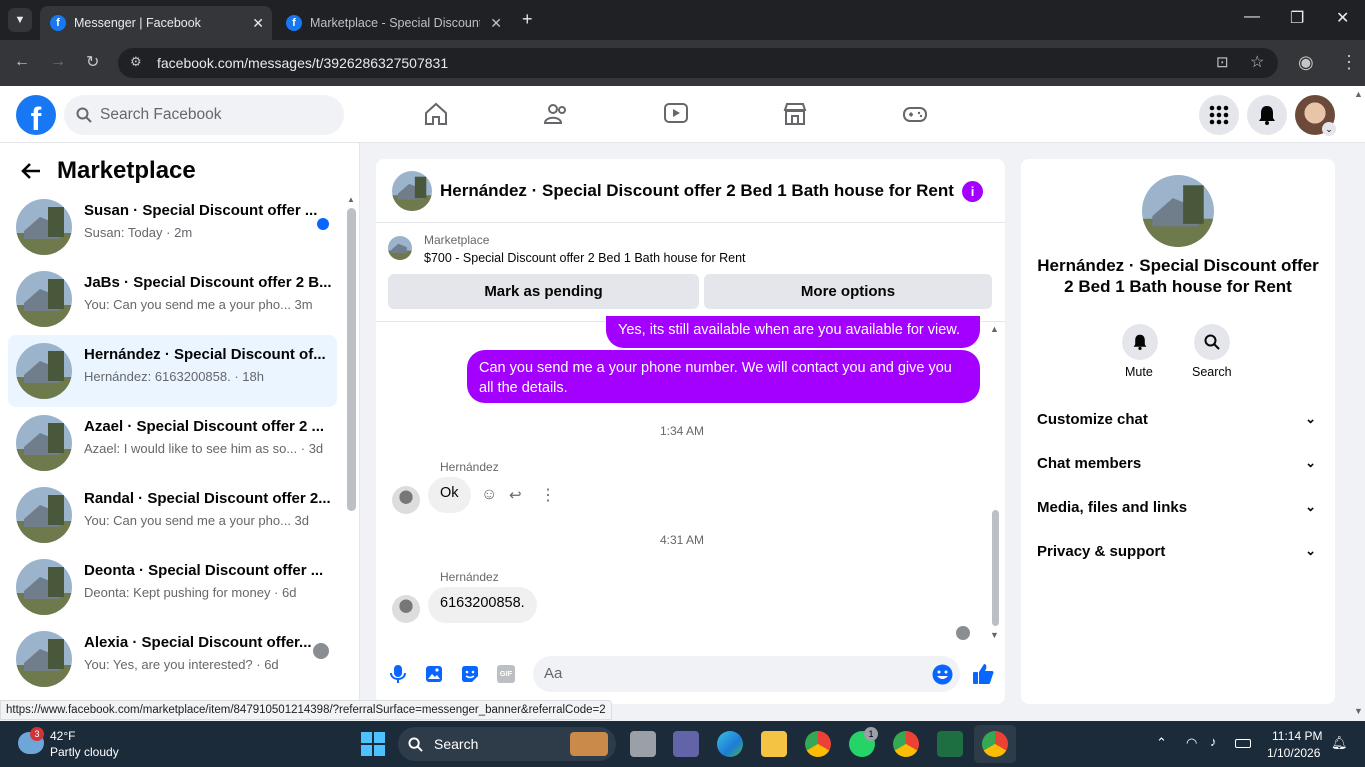  What do you see at coordinates (20, 20) in the screenshot?
I see `tab-search-button: ▼` at bounding box center [20, 20].